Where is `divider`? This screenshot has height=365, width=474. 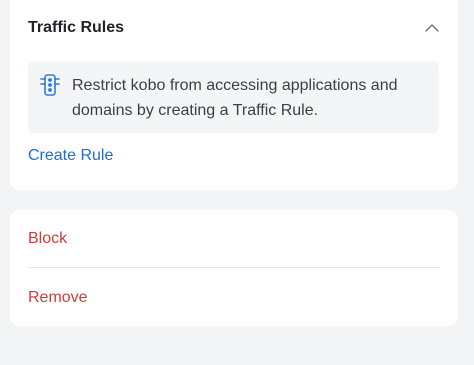 divider is located at coordinates (234, 267).